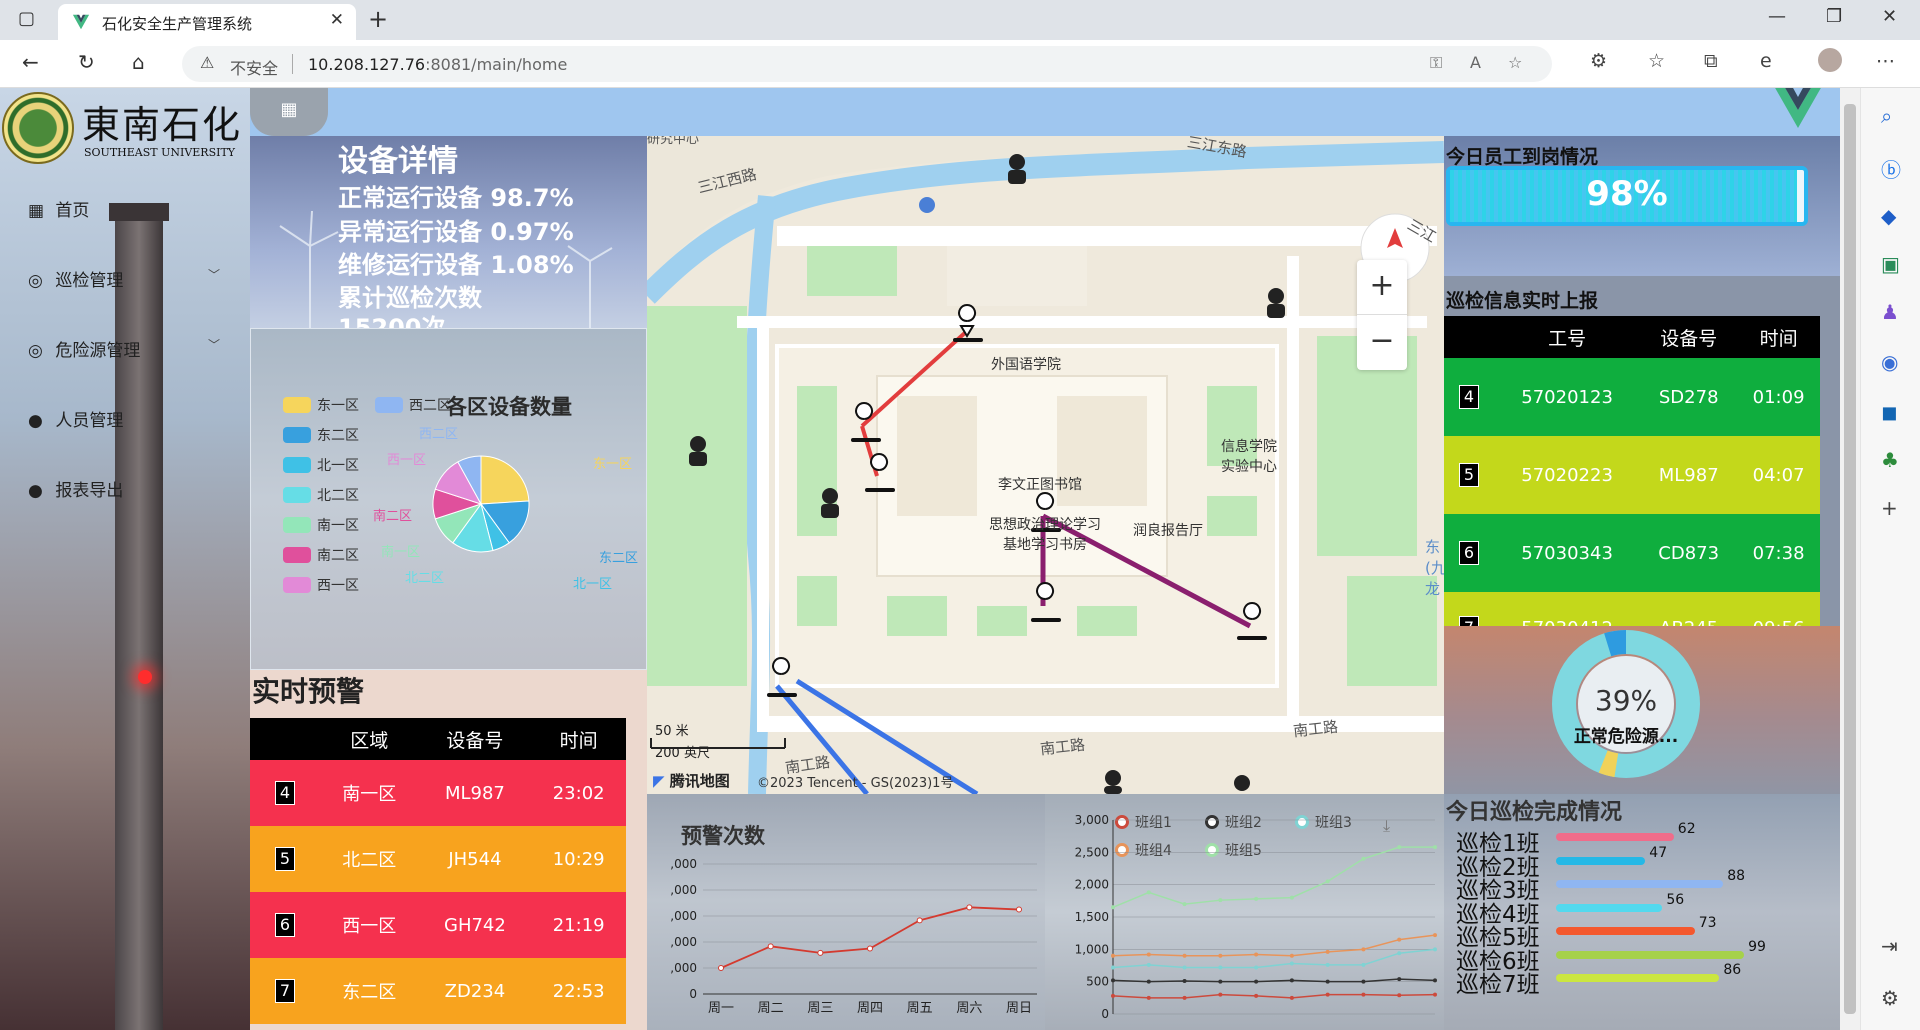 The image size is (1920, 1030). Describe the element at coordinates (1736, 876) in the screenshot. I see `completion-value: 88` at that location.